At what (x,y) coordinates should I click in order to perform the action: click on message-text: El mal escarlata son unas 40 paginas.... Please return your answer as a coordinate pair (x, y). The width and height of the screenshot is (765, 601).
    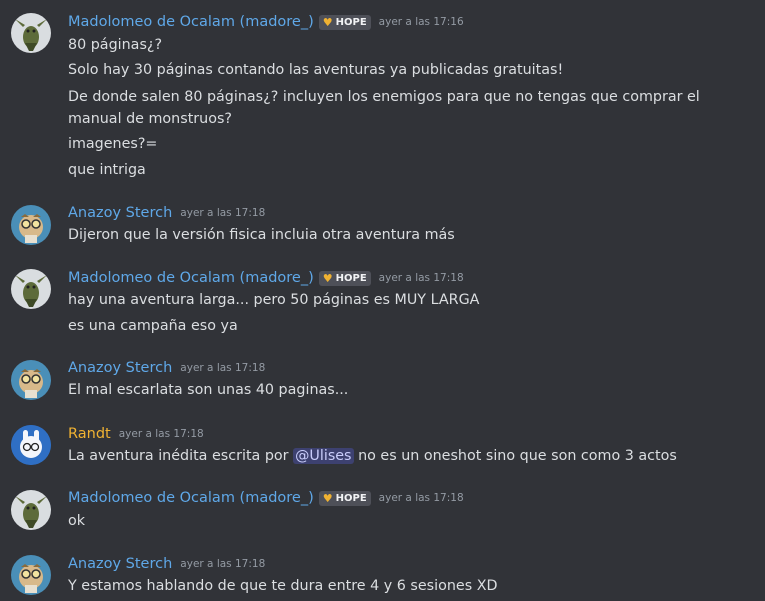
    Looking at the image, I should click on (208, 390).